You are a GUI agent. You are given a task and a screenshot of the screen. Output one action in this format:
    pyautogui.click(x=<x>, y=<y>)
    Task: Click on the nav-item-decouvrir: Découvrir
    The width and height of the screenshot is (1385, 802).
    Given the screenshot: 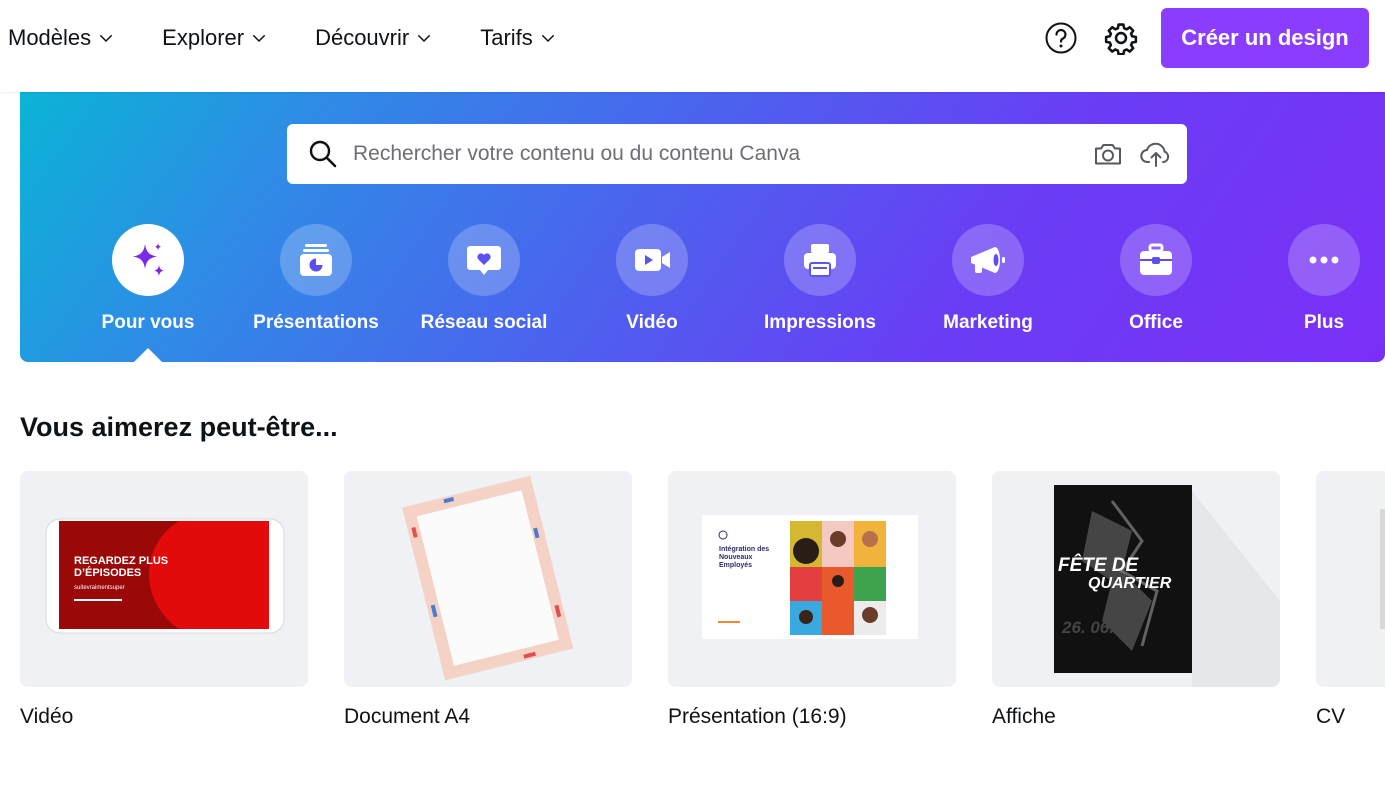 What is the action you would take?
    pyautogui.click(x=374, y=38)
    